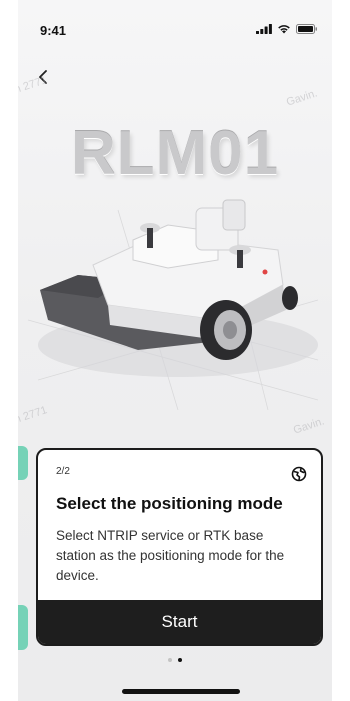 The width and height of the screenshot is (350, 701). What do you see at coordinates (179, 622) in the screenshot?
I see `start-button: Start` at bounding box center [179, 622].